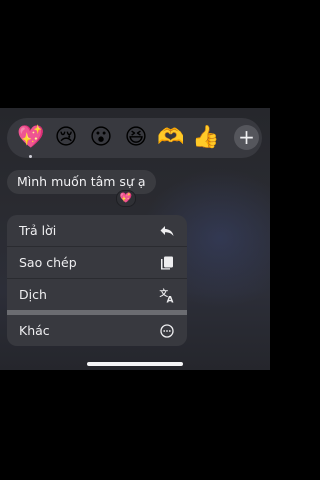  What do you see at coordinates (101, 138) in the screenshot?
I see `reaction-wow: 😮` at bounding box center [101, 138].